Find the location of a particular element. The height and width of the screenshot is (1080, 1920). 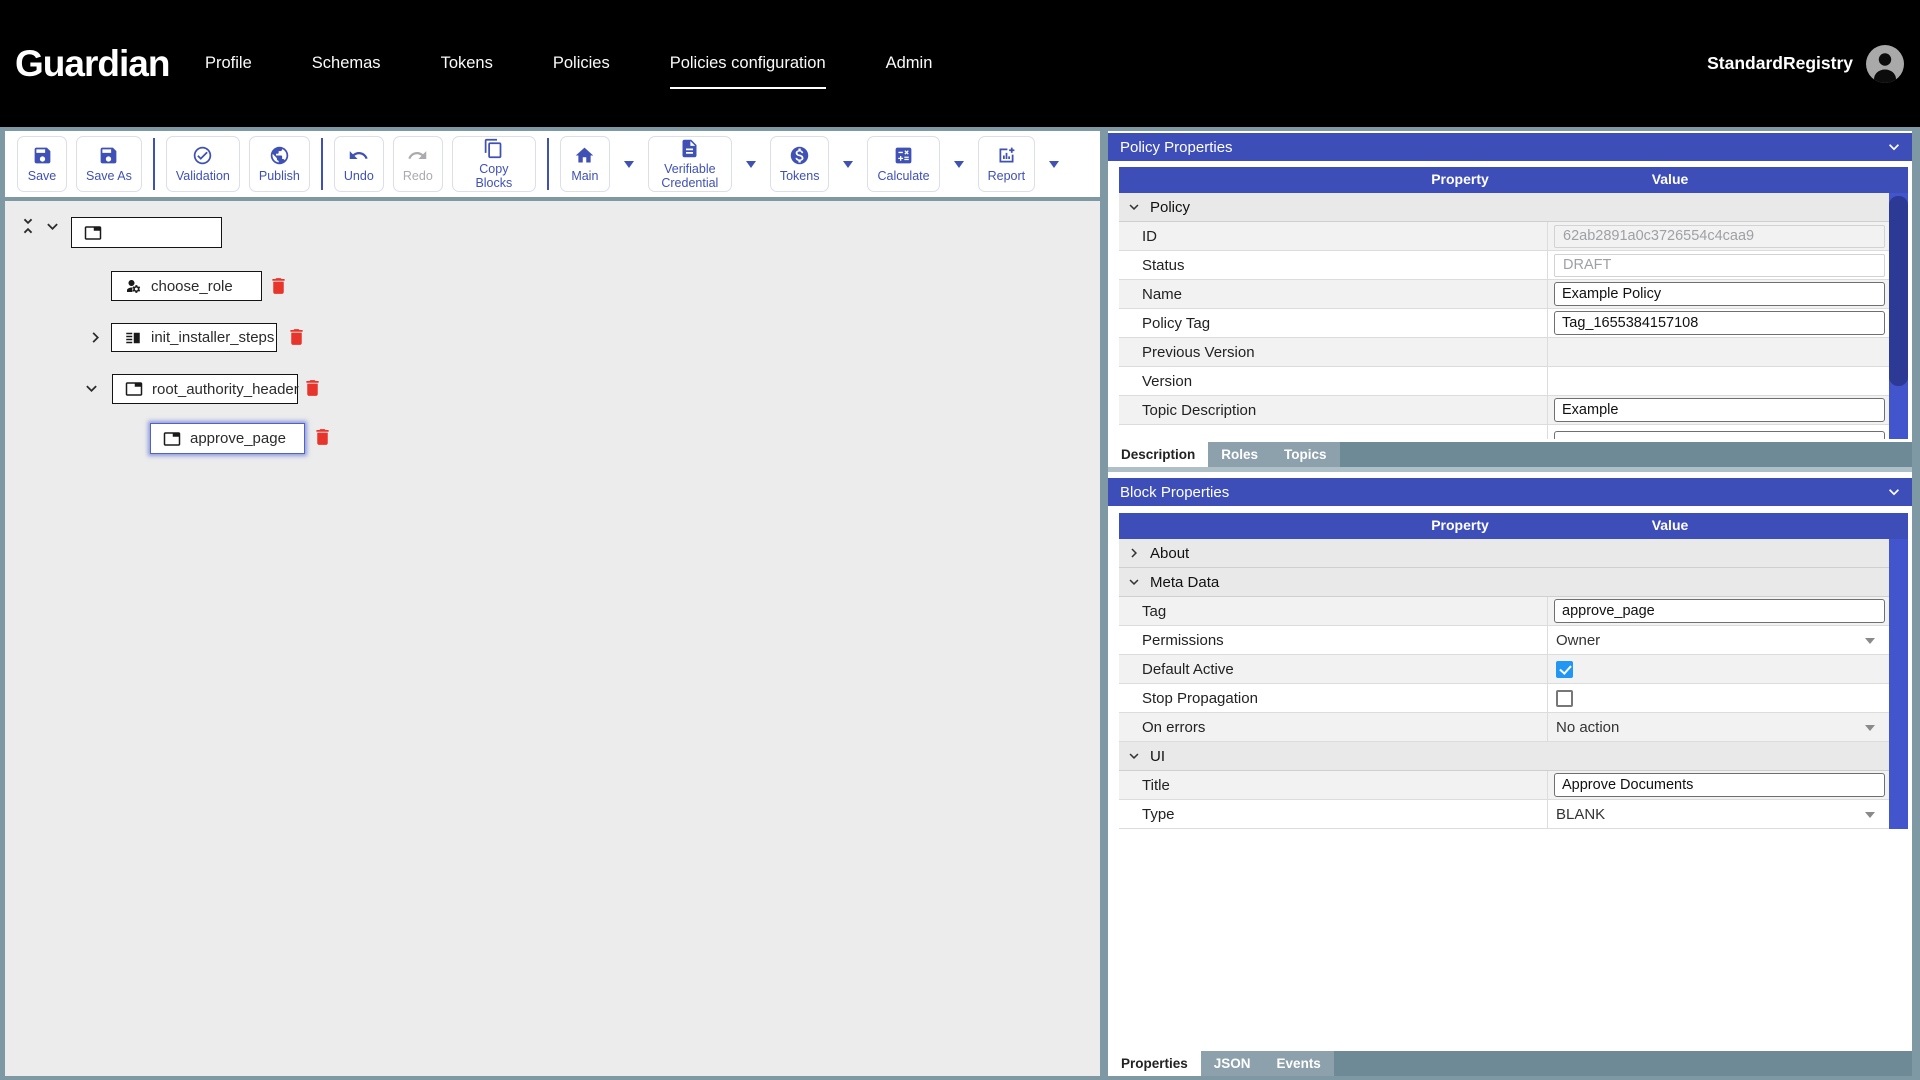

role-icon is located at coordinates (134, 286).